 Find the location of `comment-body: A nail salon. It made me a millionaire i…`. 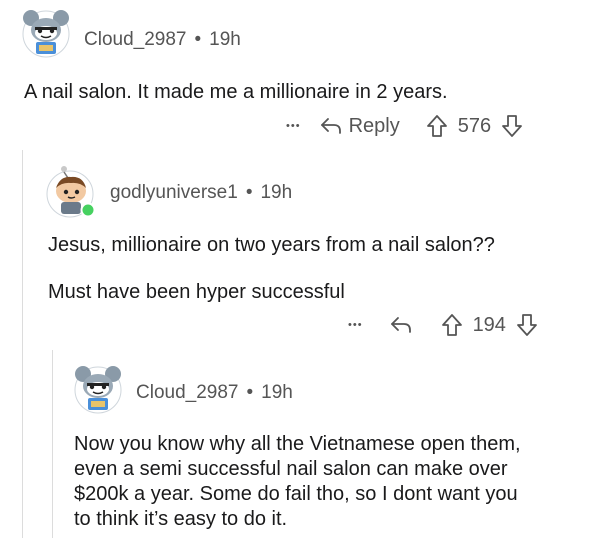

comment-body: A nail salon. It made me a millionaire i… is located at coordinates (236, 92).